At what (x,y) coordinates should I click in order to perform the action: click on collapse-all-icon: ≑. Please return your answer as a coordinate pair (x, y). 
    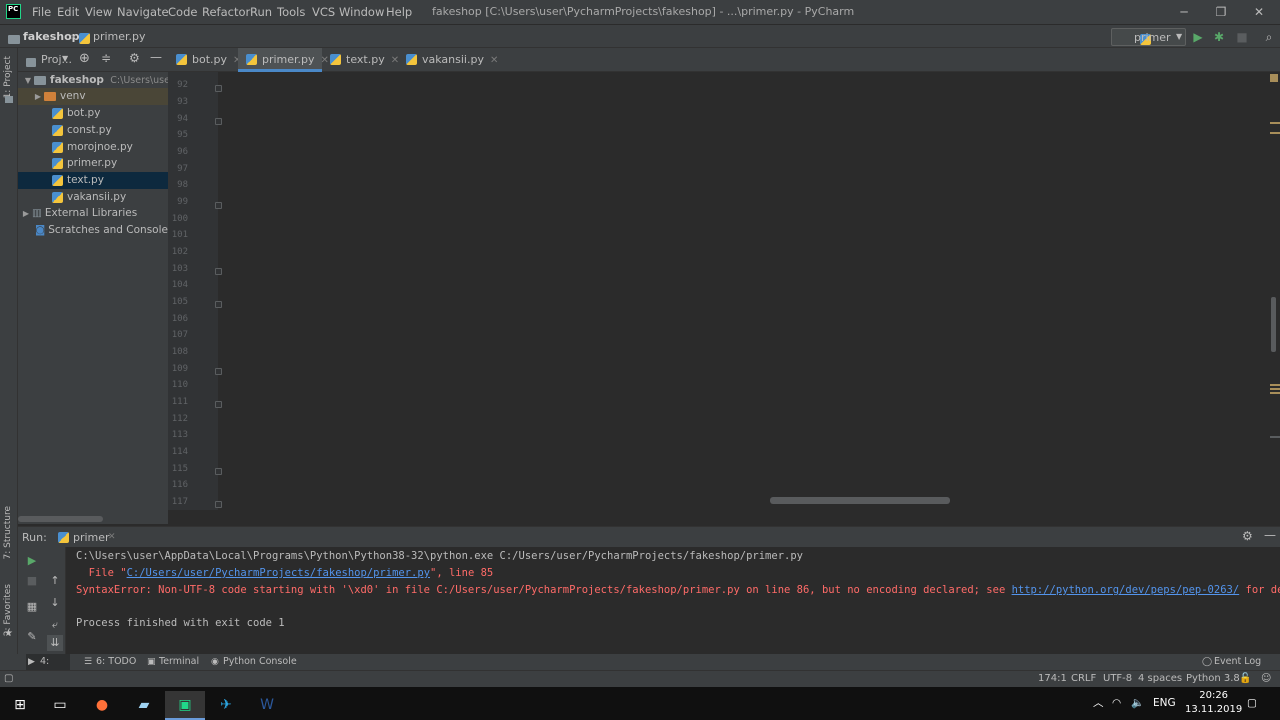
    Looking at the image, I should click on (106, 58).